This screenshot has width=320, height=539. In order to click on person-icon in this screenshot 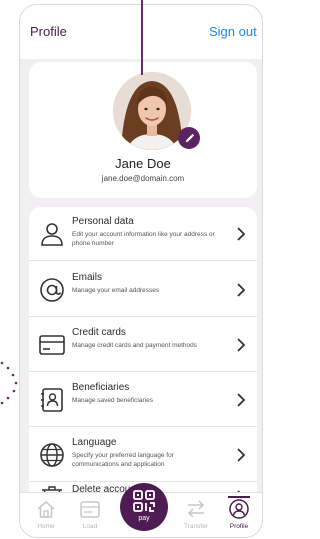, I will do `click(52, 234)`.